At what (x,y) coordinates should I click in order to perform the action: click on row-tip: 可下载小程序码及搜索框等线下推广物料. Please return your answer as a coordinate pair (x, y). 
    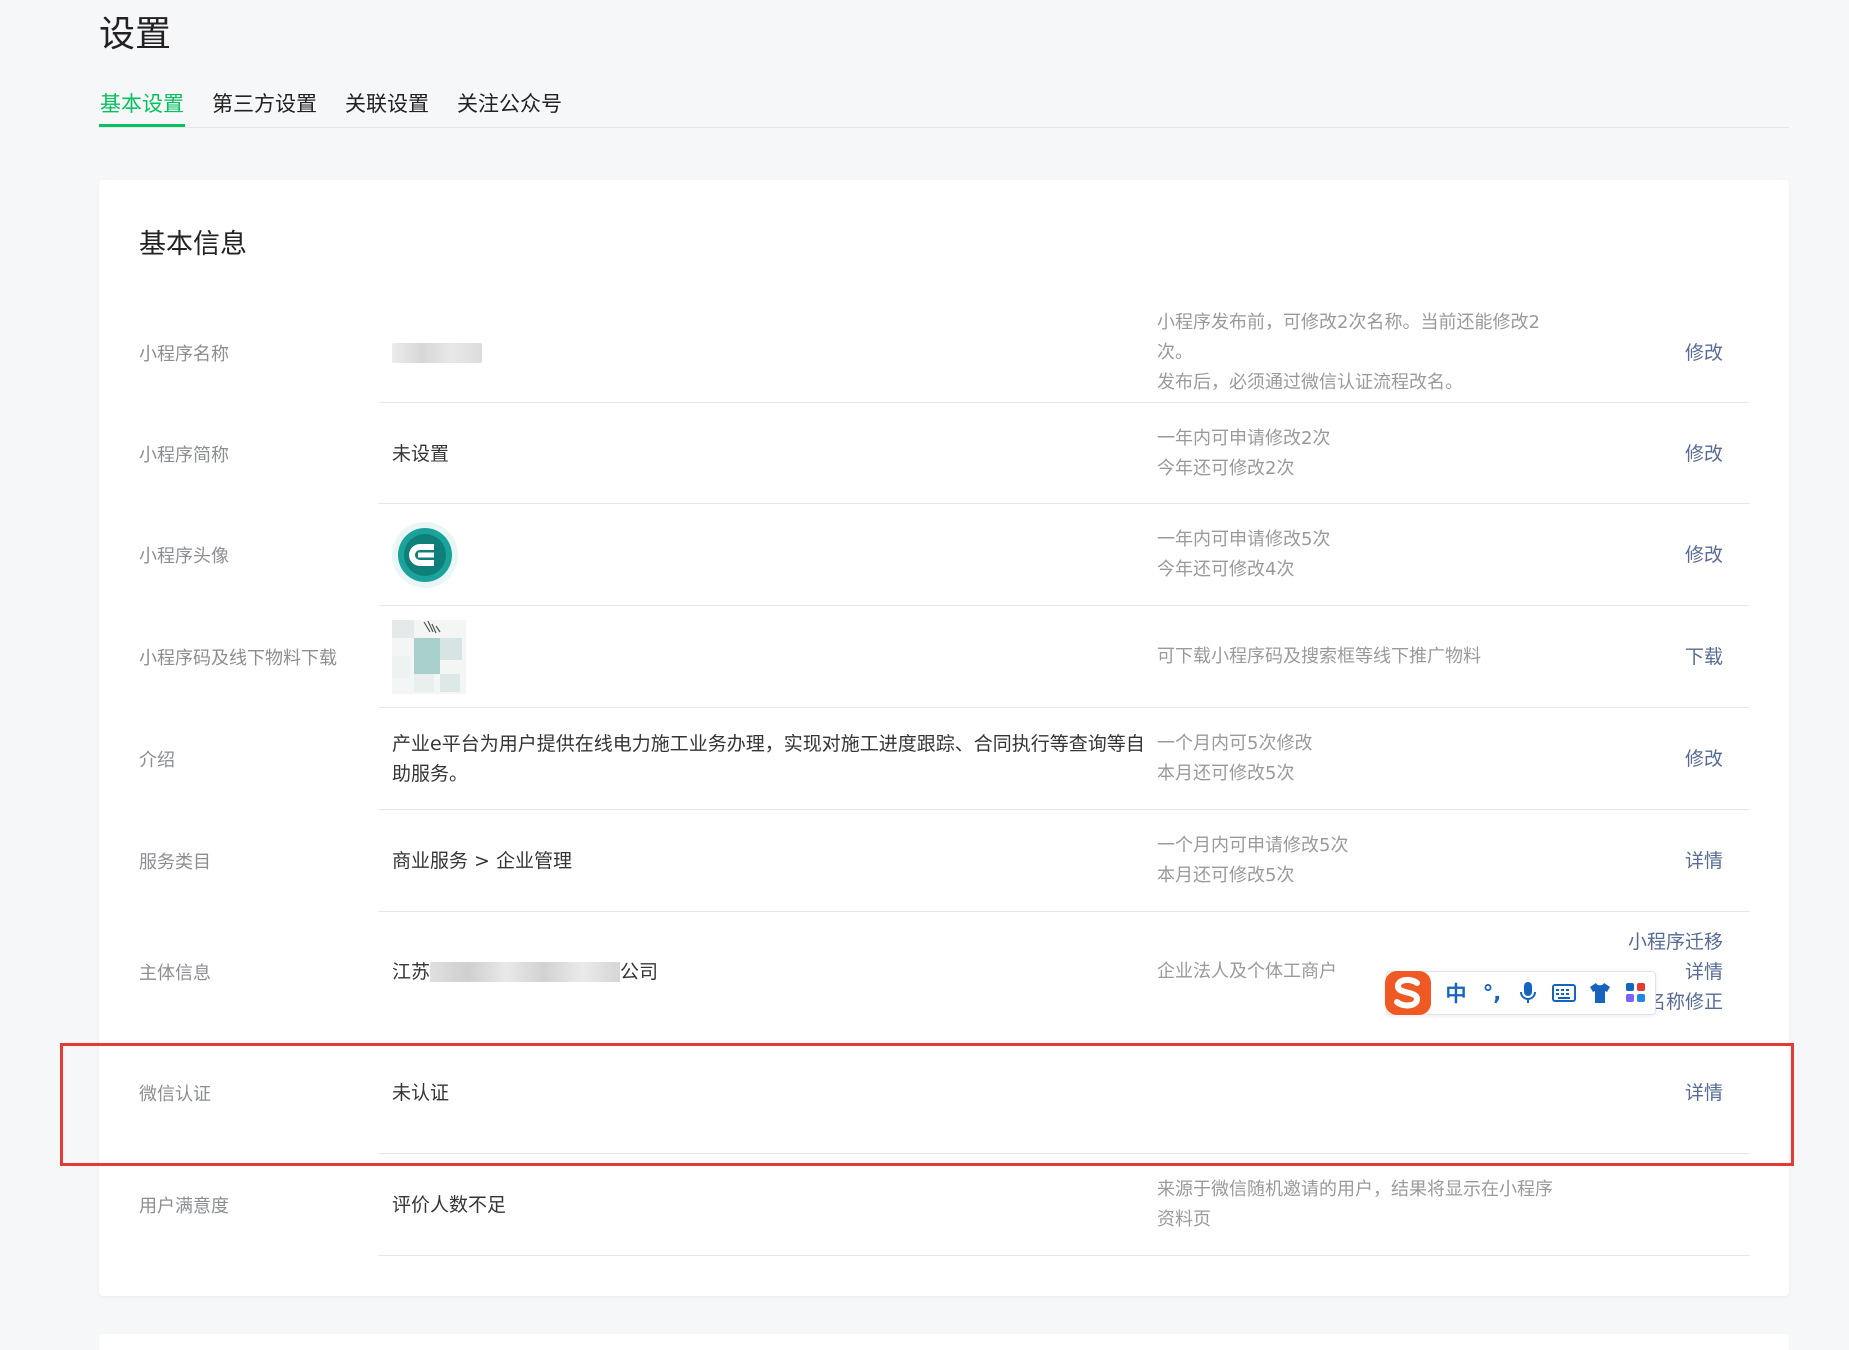
    Looking at the image, I should click on (1362, 657).